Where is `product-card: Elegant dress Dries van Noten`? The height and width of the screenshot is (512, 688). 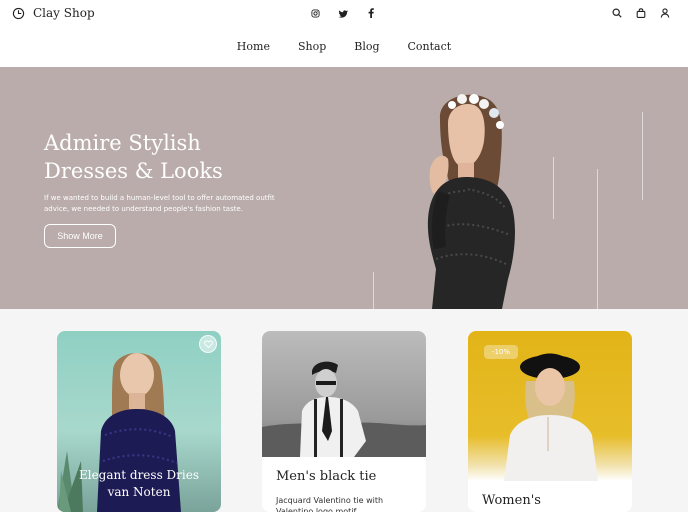 product-card: Elegant dress Dries van Noten is located at coordinates (139, 421).